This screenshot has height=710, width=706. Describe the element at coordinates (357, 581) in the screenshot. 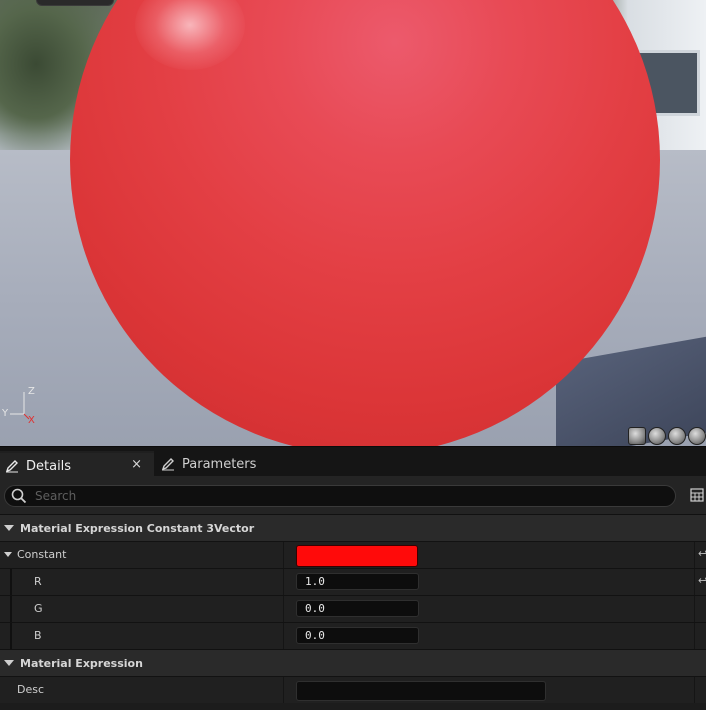

I see `r-value-input: 1.0` at that location.